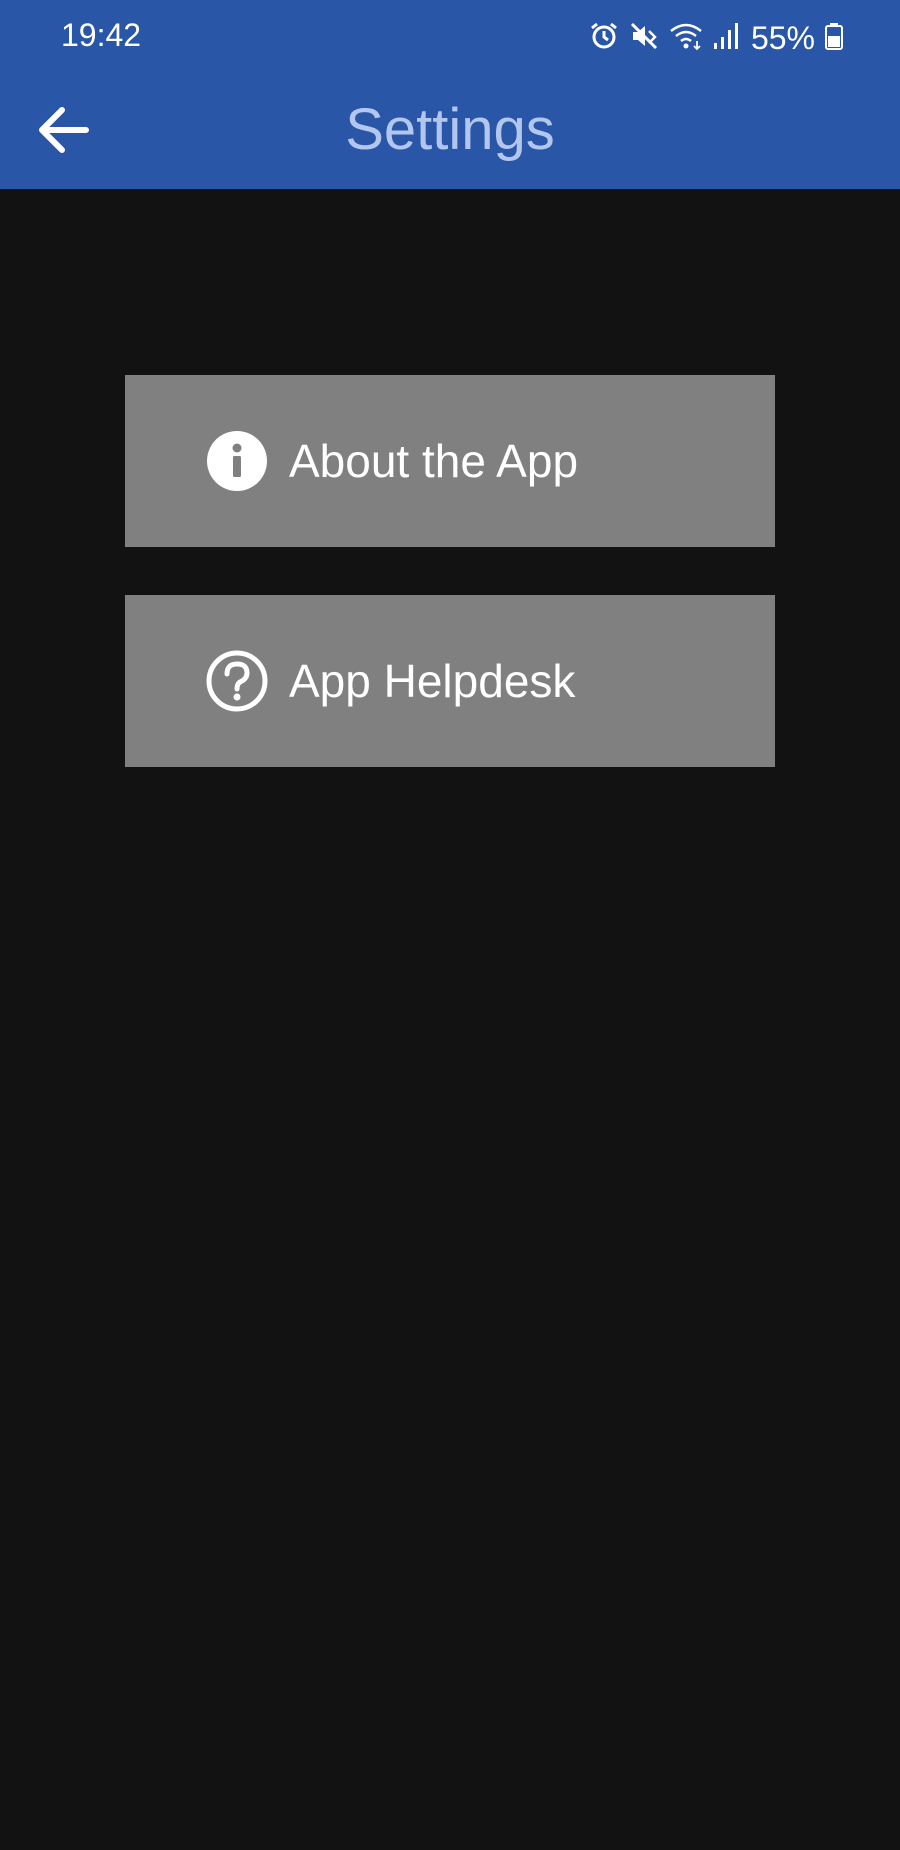  I want to click on info-icon, so click(237, 461).